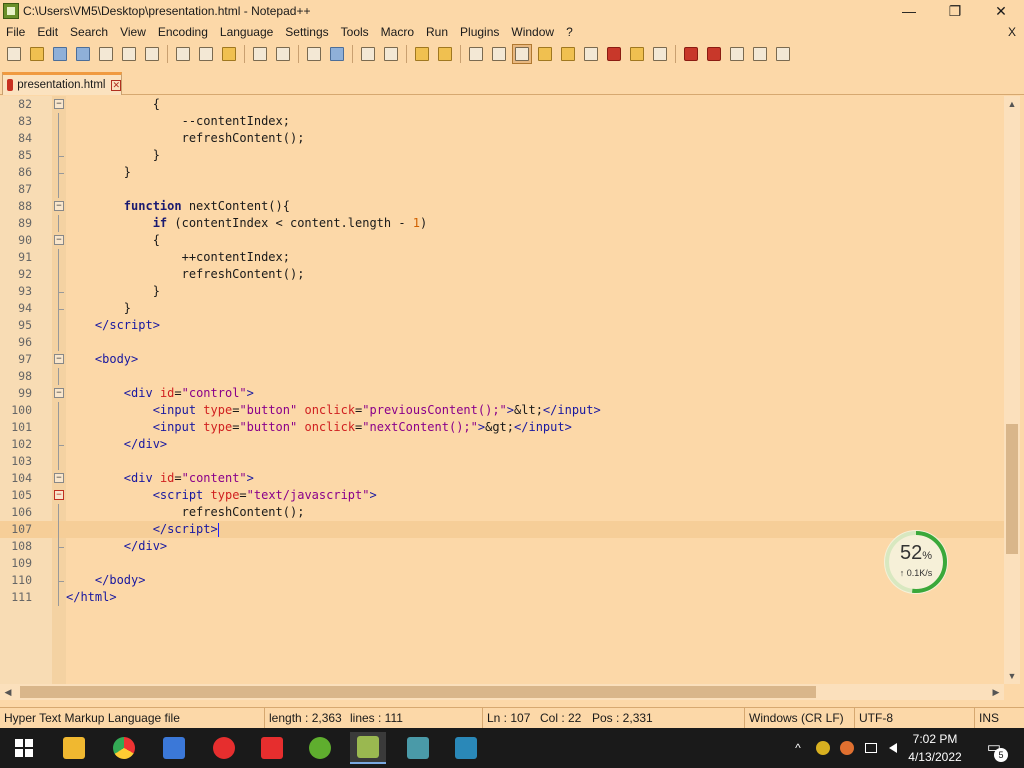 This screenshot has width=1024, height=768. Describe the element at coordinates (909, 11) in the screenshot. I see `minimize-button: —` at that location.